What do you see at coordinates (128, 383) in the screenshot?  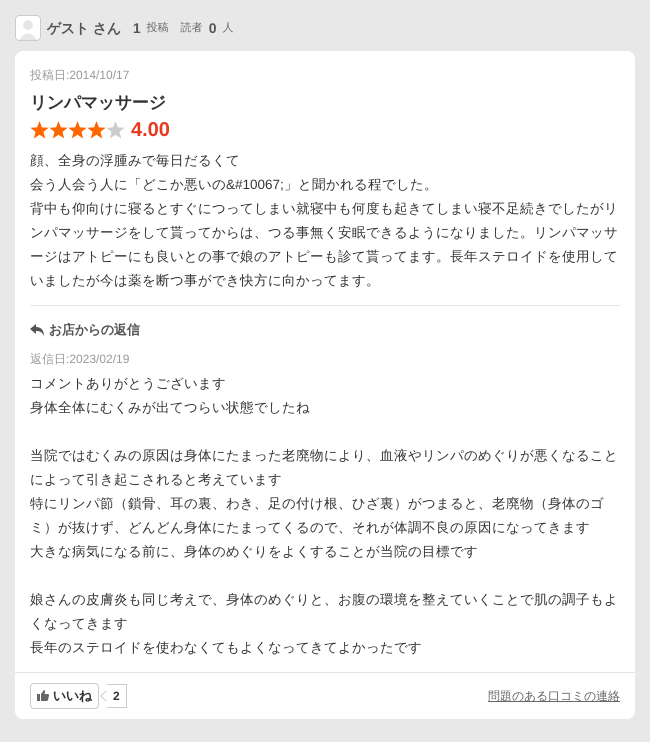 I see `reply-text: コメントありがとうございます` at bounding box center [128, 383].